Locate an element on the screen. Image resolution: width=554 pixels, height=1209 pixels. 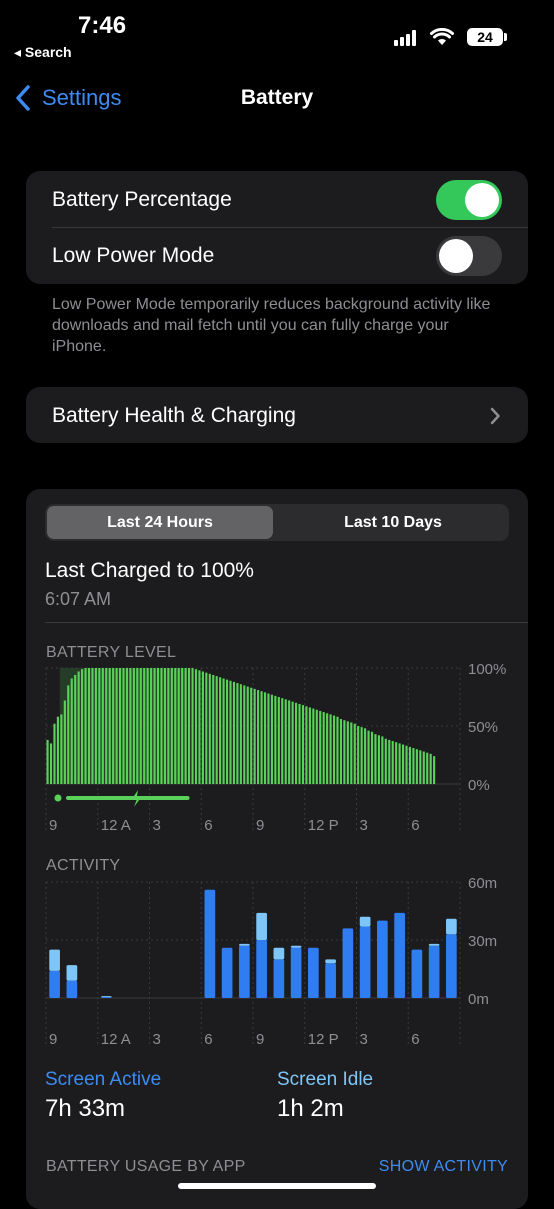
battery-health-row: Battery Health & Charging is located at coordinates (277, 415).